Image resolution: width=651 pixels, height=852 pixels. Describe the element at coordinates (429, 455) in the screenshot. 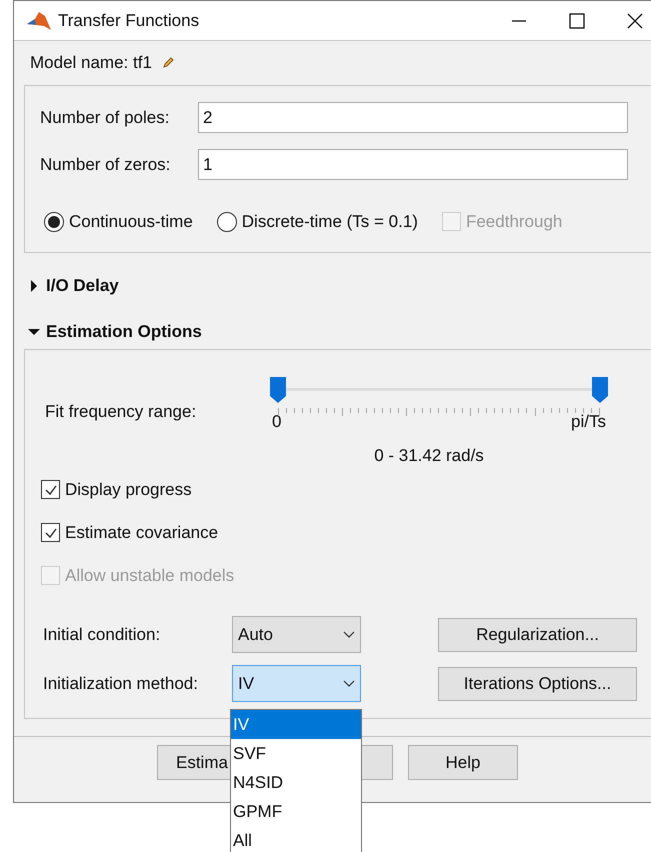

I see `range-reading: 0 - 31.42 rad/s` at that location.